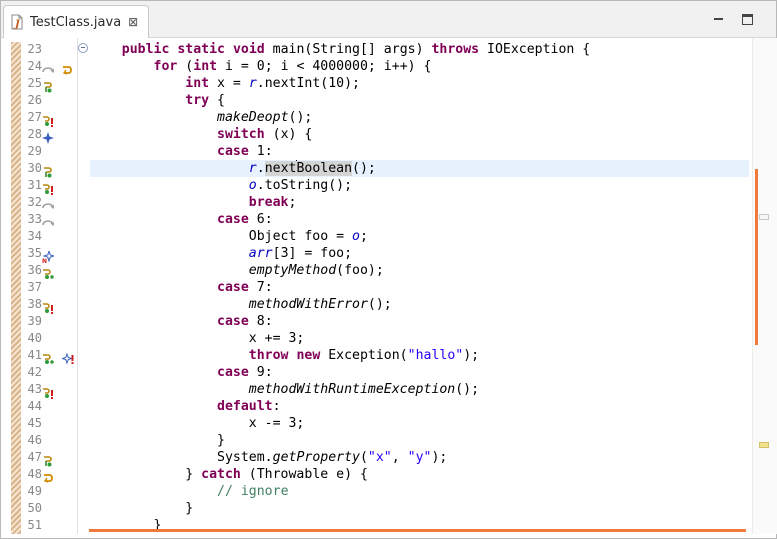 The image size is (777, 539). What do you see at coordinates (34, 304) in the screenshot?
I see `line-number: 38` at bounding box center [34, 304].